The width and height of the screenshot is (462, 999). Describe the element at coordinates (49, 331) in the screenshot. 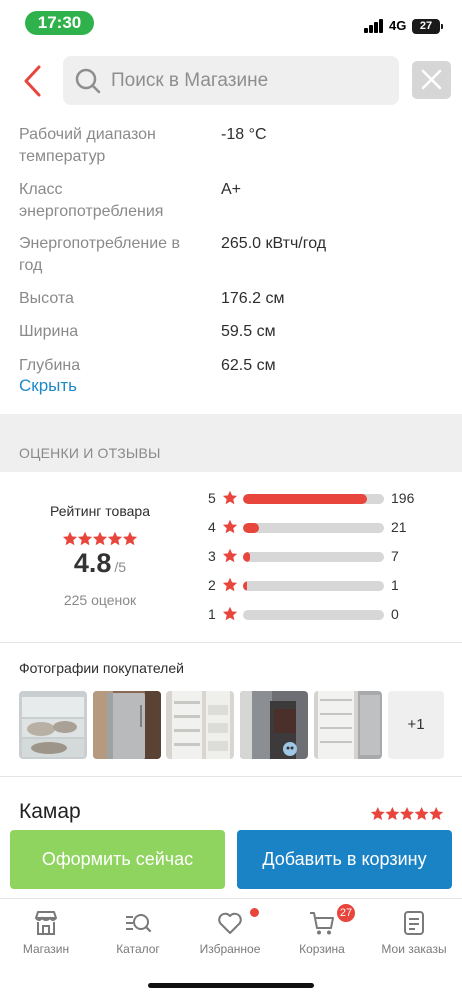

I see `spec-label: Ширина` at that location.